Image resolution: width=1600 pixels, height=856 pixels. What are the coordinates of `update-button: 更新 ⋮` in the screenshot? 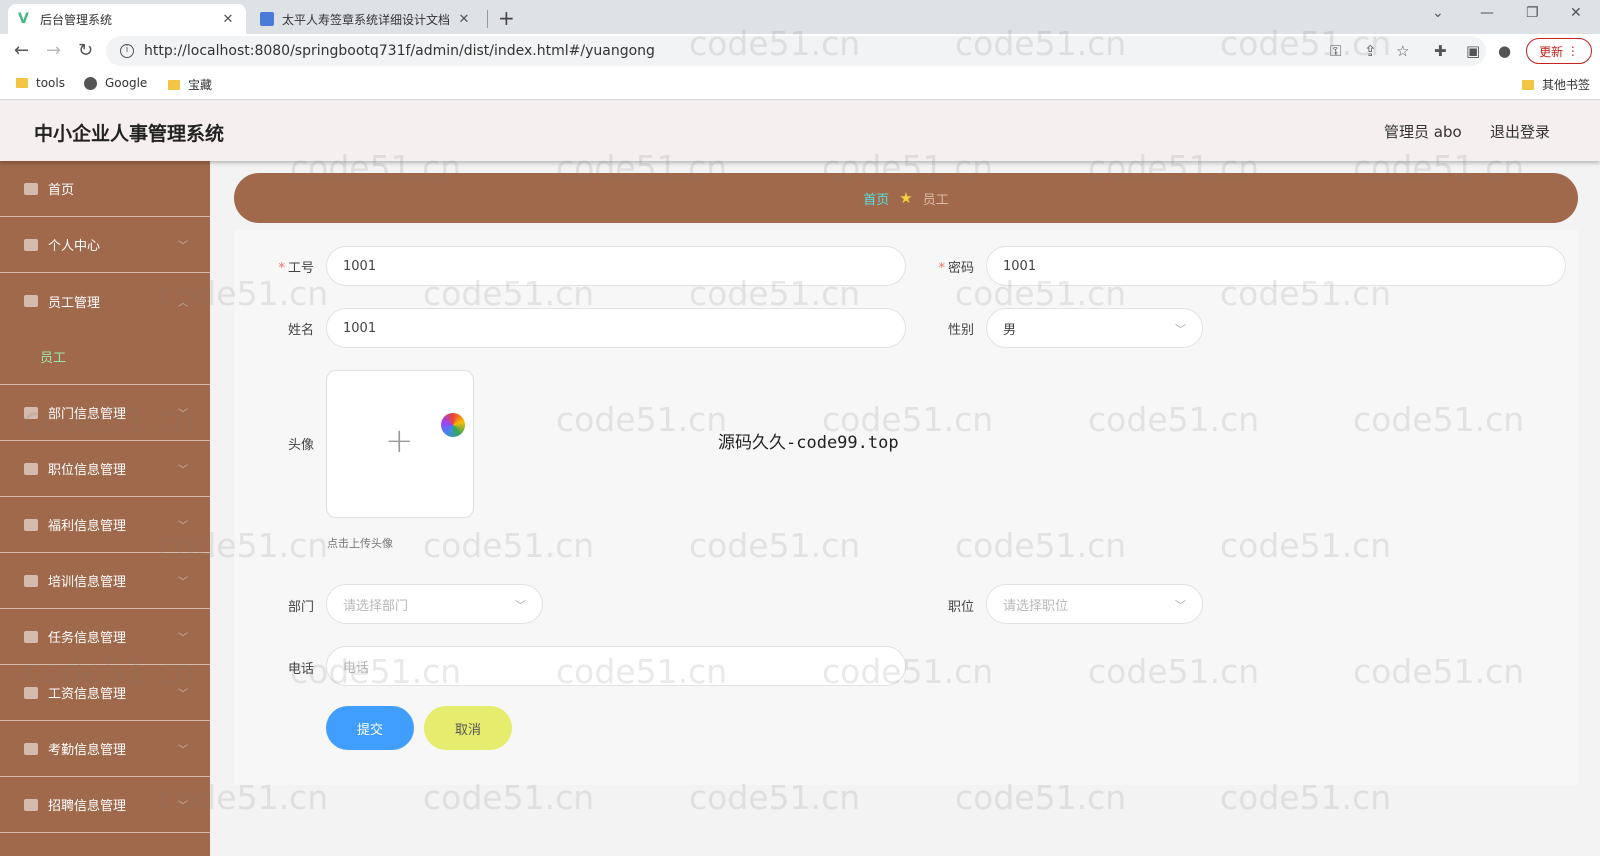 It's located at (1559, 51).